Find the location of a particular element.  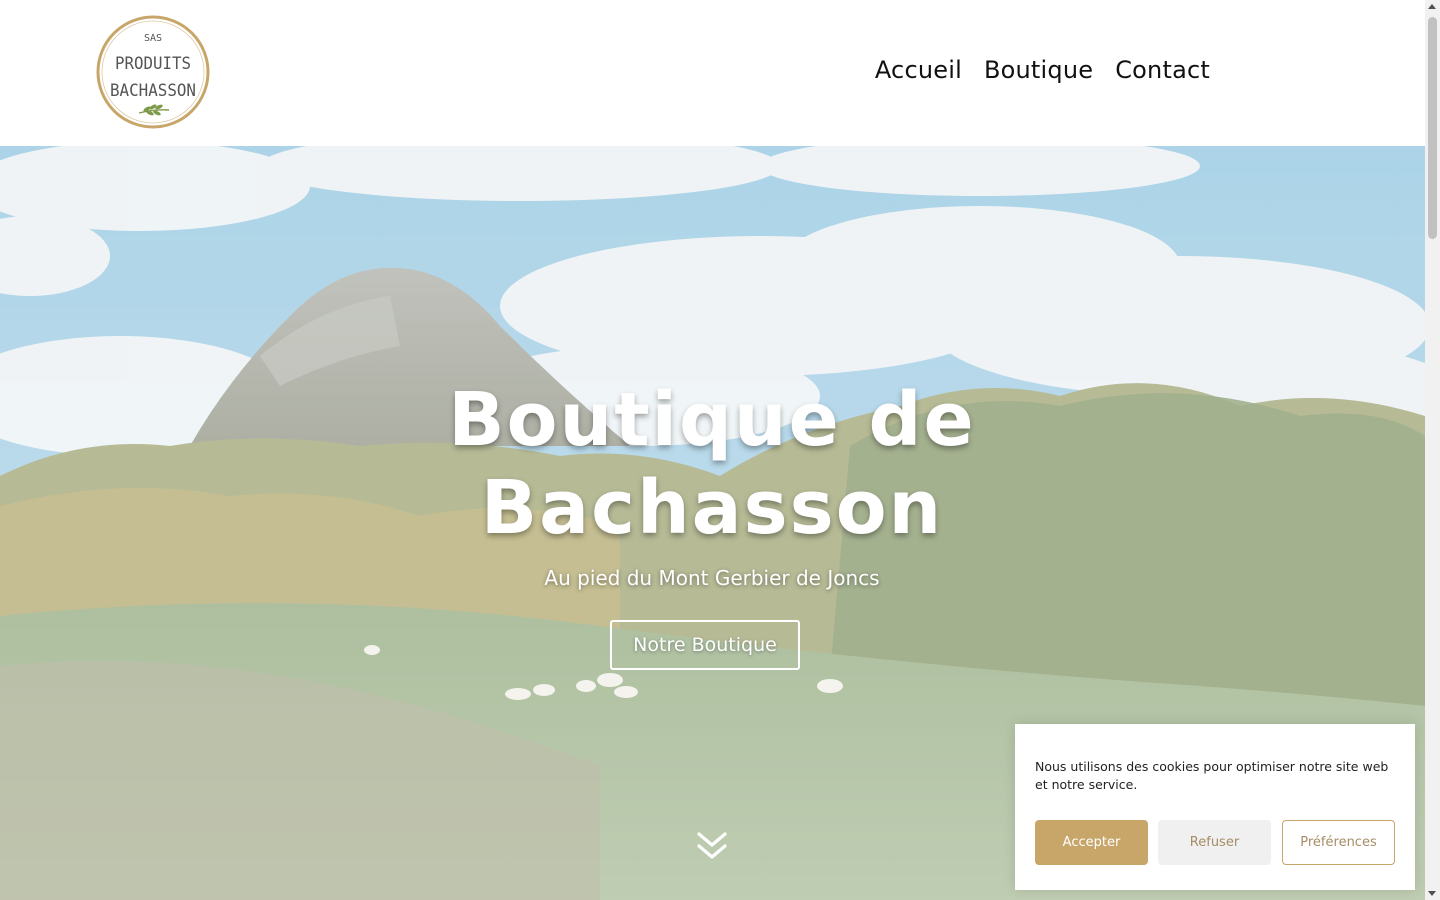

scroll-up-arrow-icon is located at coordinates (1432, 6).